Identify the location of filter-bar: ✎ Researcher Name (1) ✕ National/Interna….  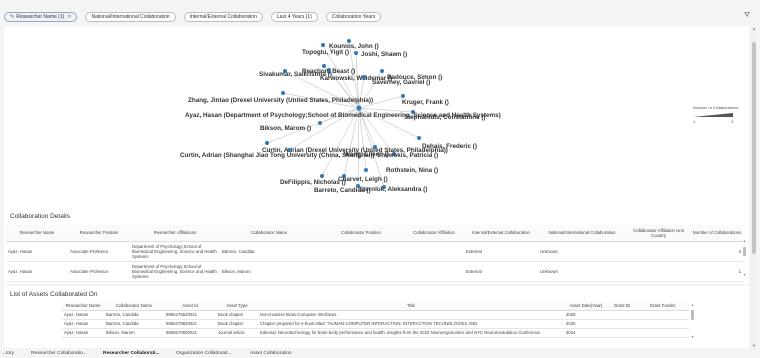
(380, 17).